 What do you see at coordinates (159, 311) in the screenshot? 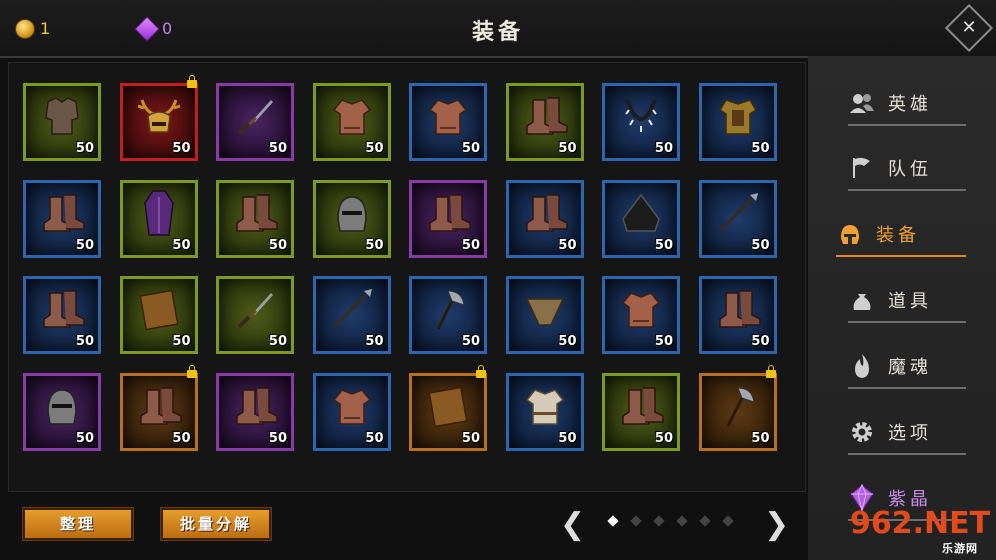
I see `book-icon` at bounding box center [159, 311].